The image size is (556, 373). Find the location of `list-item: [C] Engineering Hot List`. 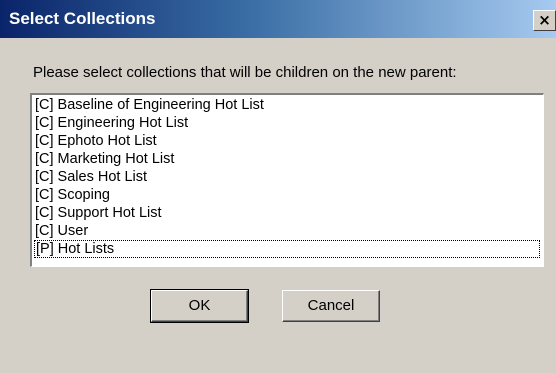

list-item: [C] Engineering Hot List is located at coordinates (287, 123).